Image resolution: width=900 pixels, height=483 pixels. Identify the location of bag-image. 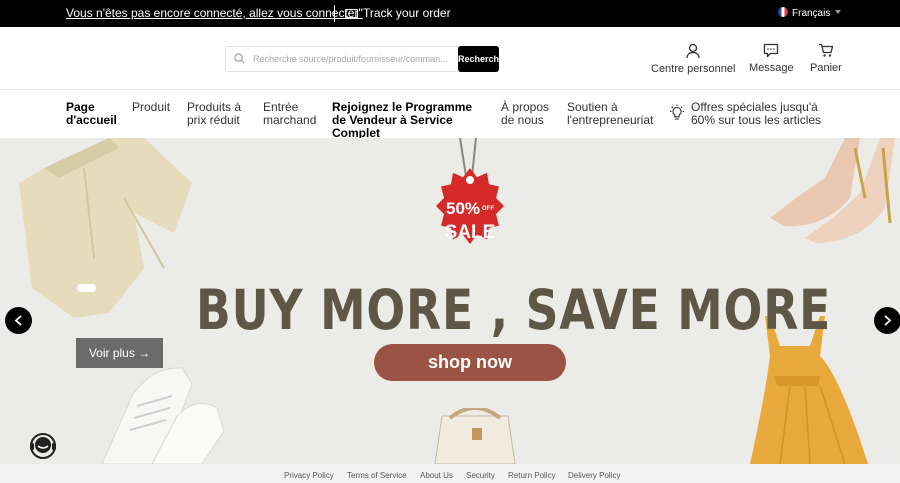
(475, 436).